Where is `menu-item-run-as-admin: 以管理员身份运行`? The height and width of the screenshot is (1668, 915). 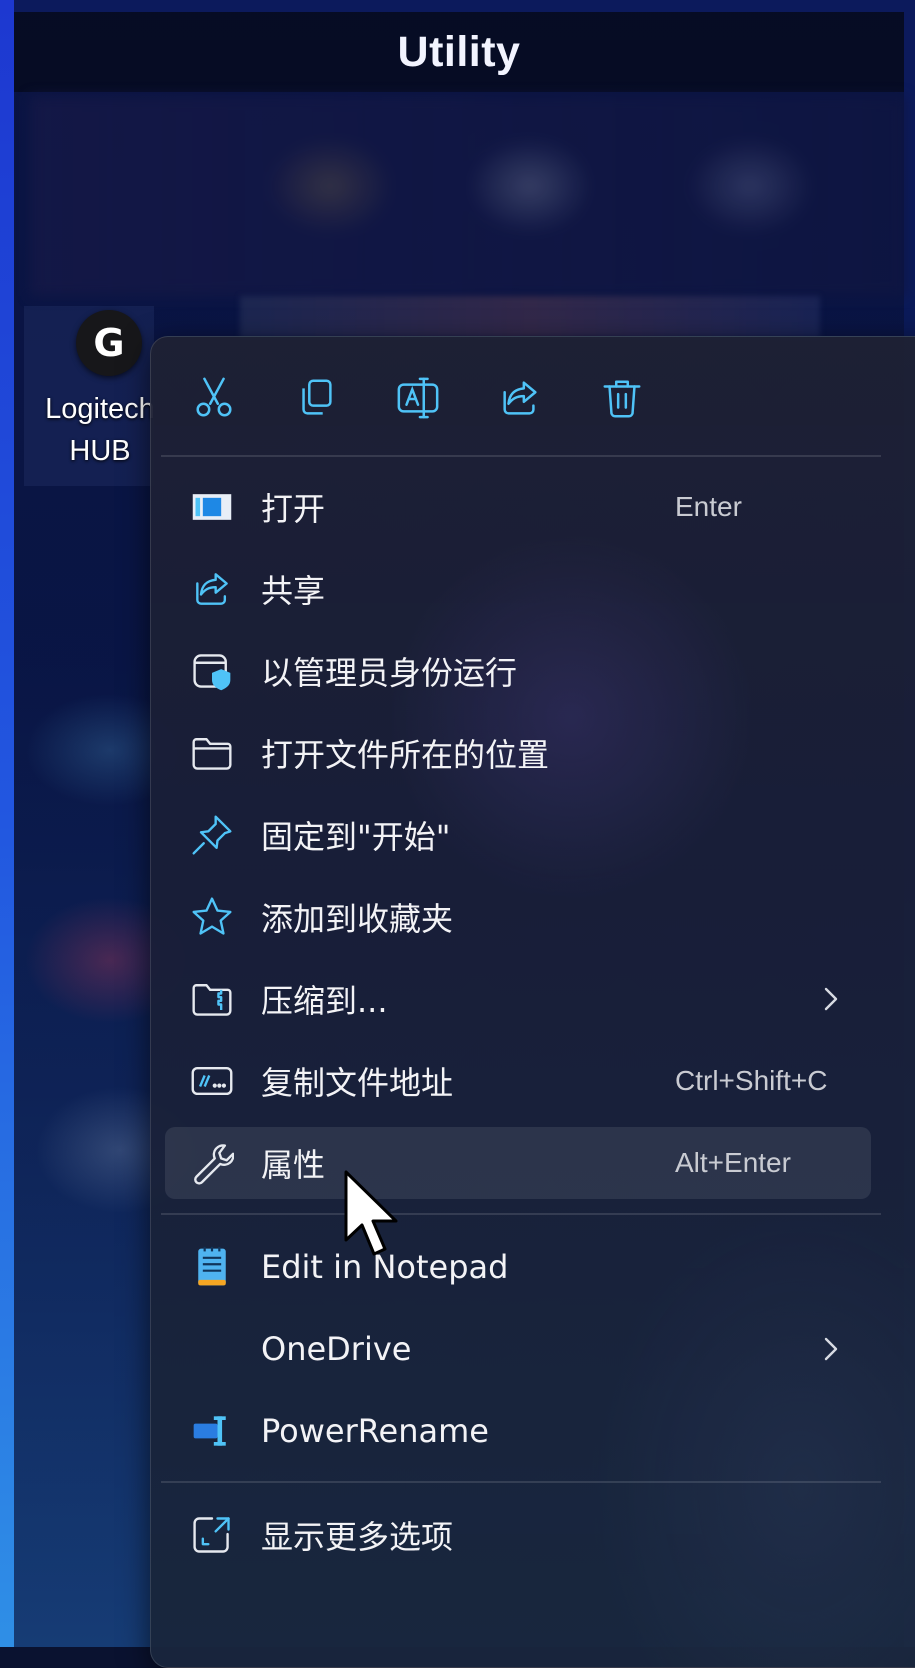
menu-item-run-as-admin: 以管理员身份运行 is located at coordinates (518, 671).